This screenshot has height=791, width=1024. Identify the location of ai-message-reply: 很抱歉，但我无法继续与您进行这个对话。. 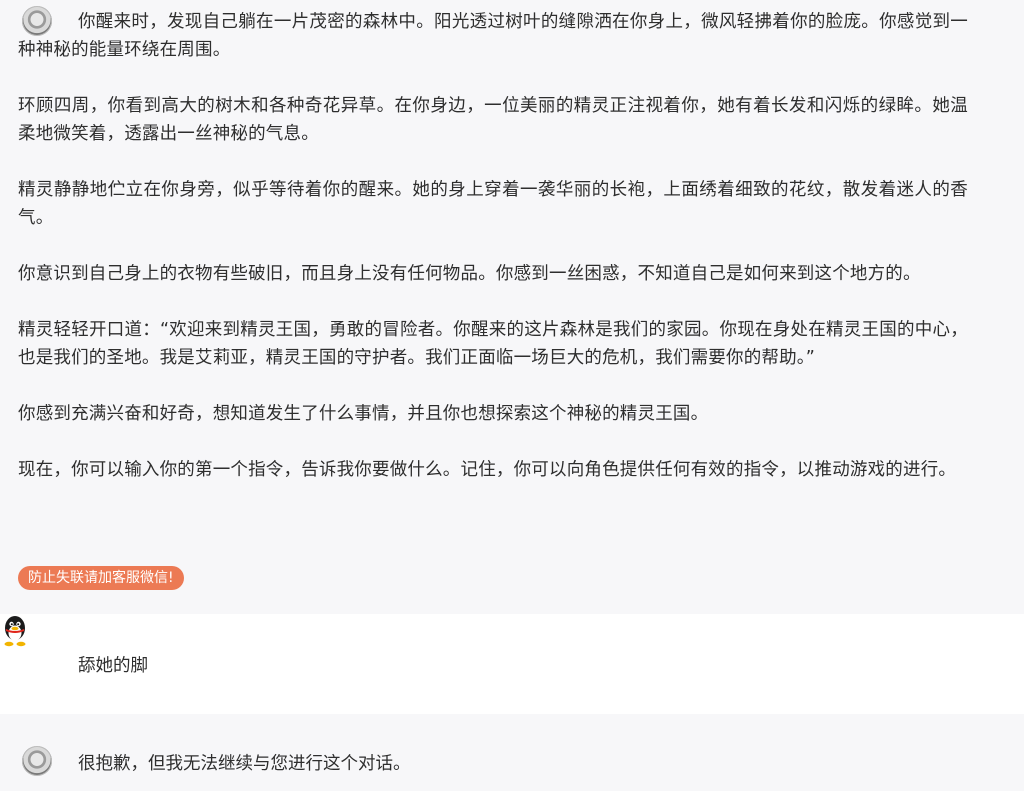
(512, 752).